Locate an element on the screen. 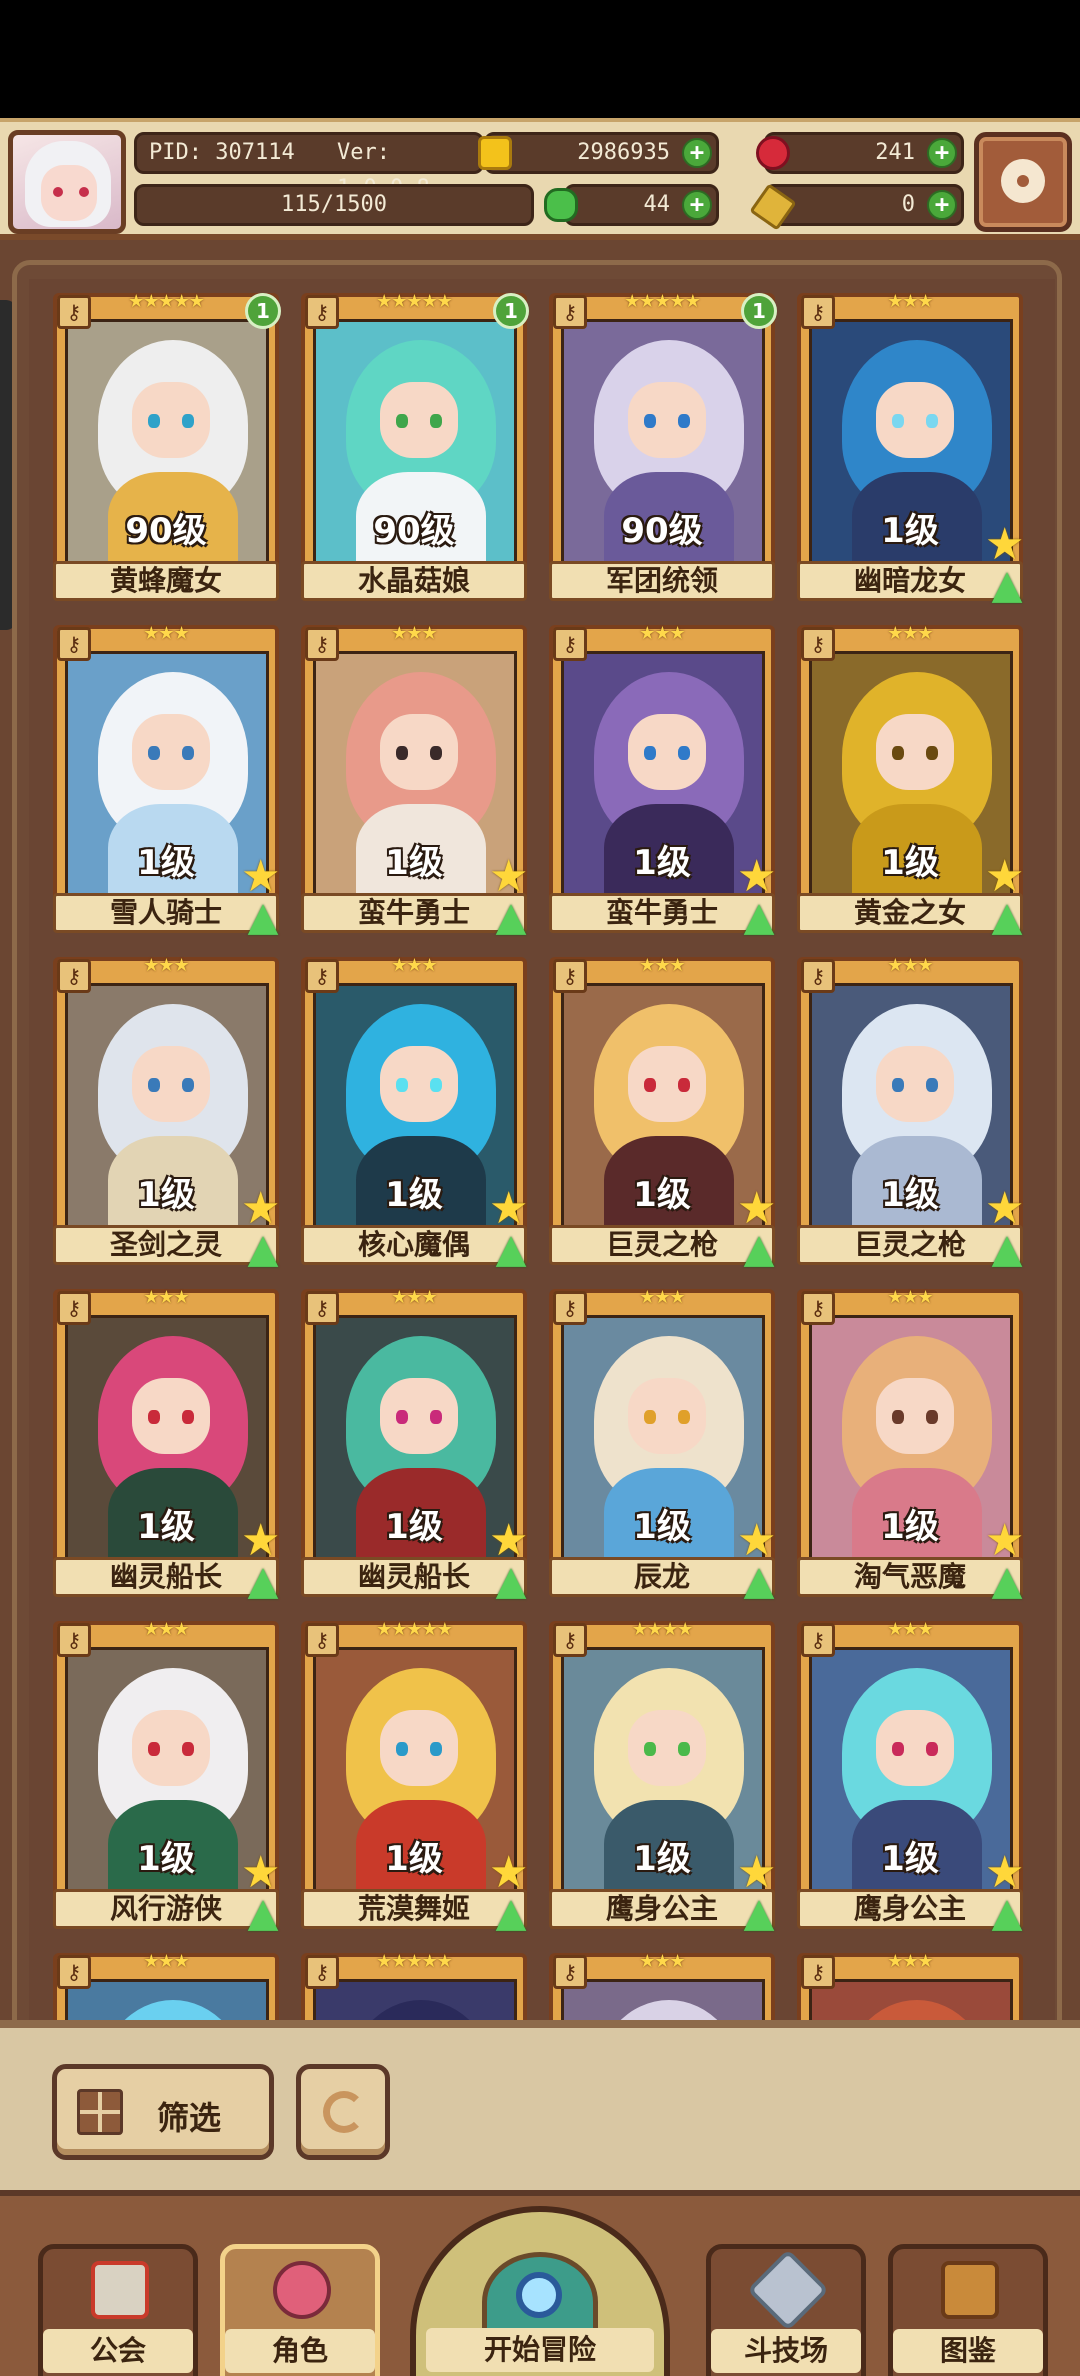 The height and width of the screenshot is (2376, 1080). nav-characters: 角色 is located at coordinates (300, 2310).